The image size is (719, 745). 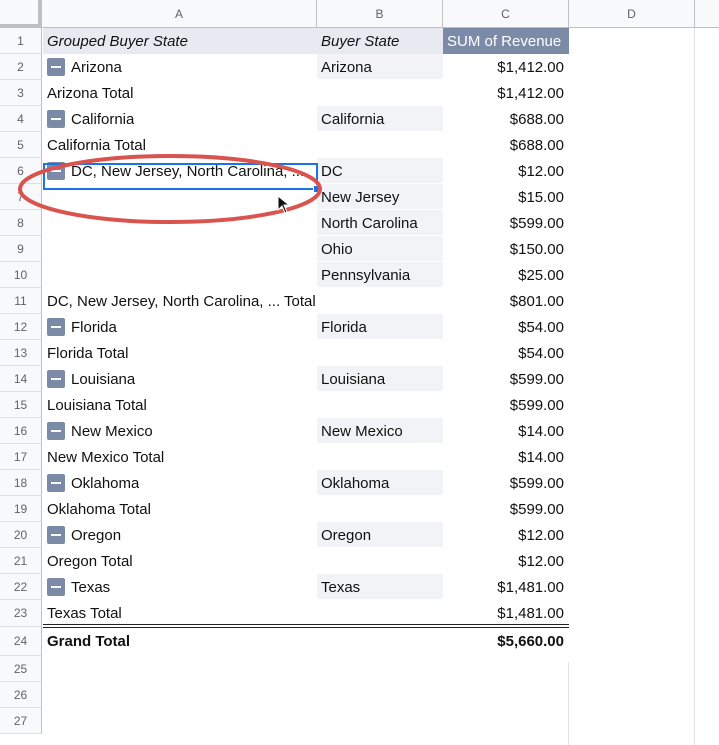 What do you see at coordinates (88, 353) in the screenshot?
I see `group-total-label: Florida Total` at bounding box center [88, 353].